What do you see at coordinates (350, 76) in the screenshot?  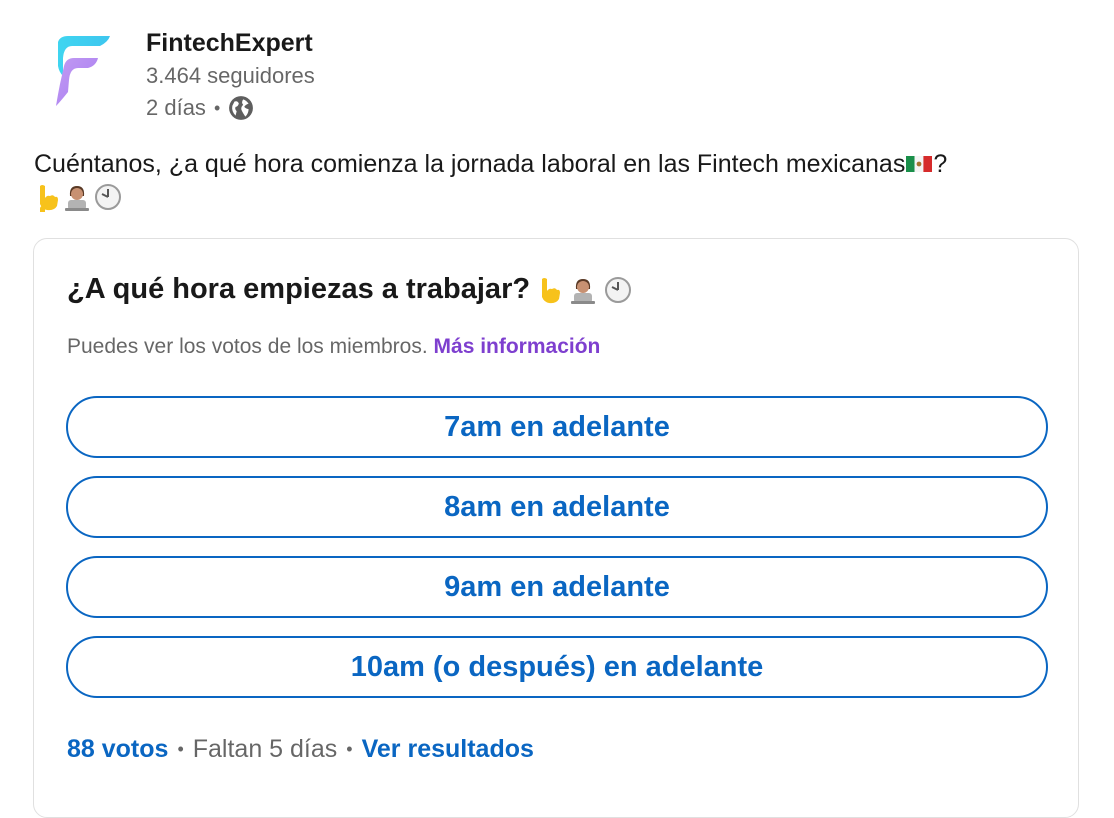 I see `post-header: FintechExpert 3.464 seguidores 2 días •` at bounding box center [350, 76].